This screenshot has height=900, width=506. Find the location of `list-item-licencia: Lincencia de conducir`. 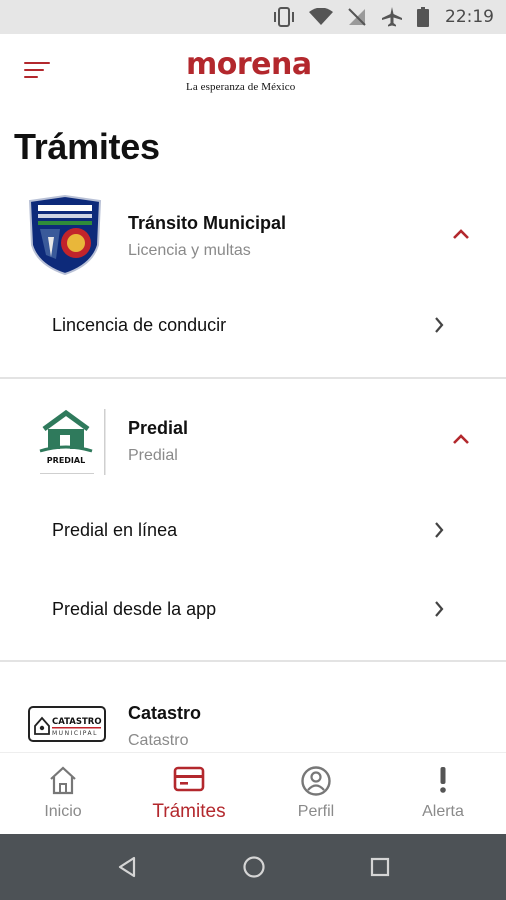

list-item-licencia: Lincencia de conducir is located at coordinates (253, 325).